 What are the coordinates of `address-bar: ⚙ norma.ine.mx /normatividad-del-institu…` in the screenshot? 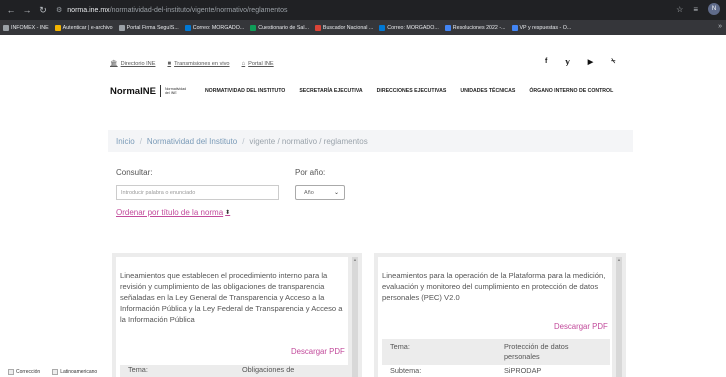 It's located at (366, 10).